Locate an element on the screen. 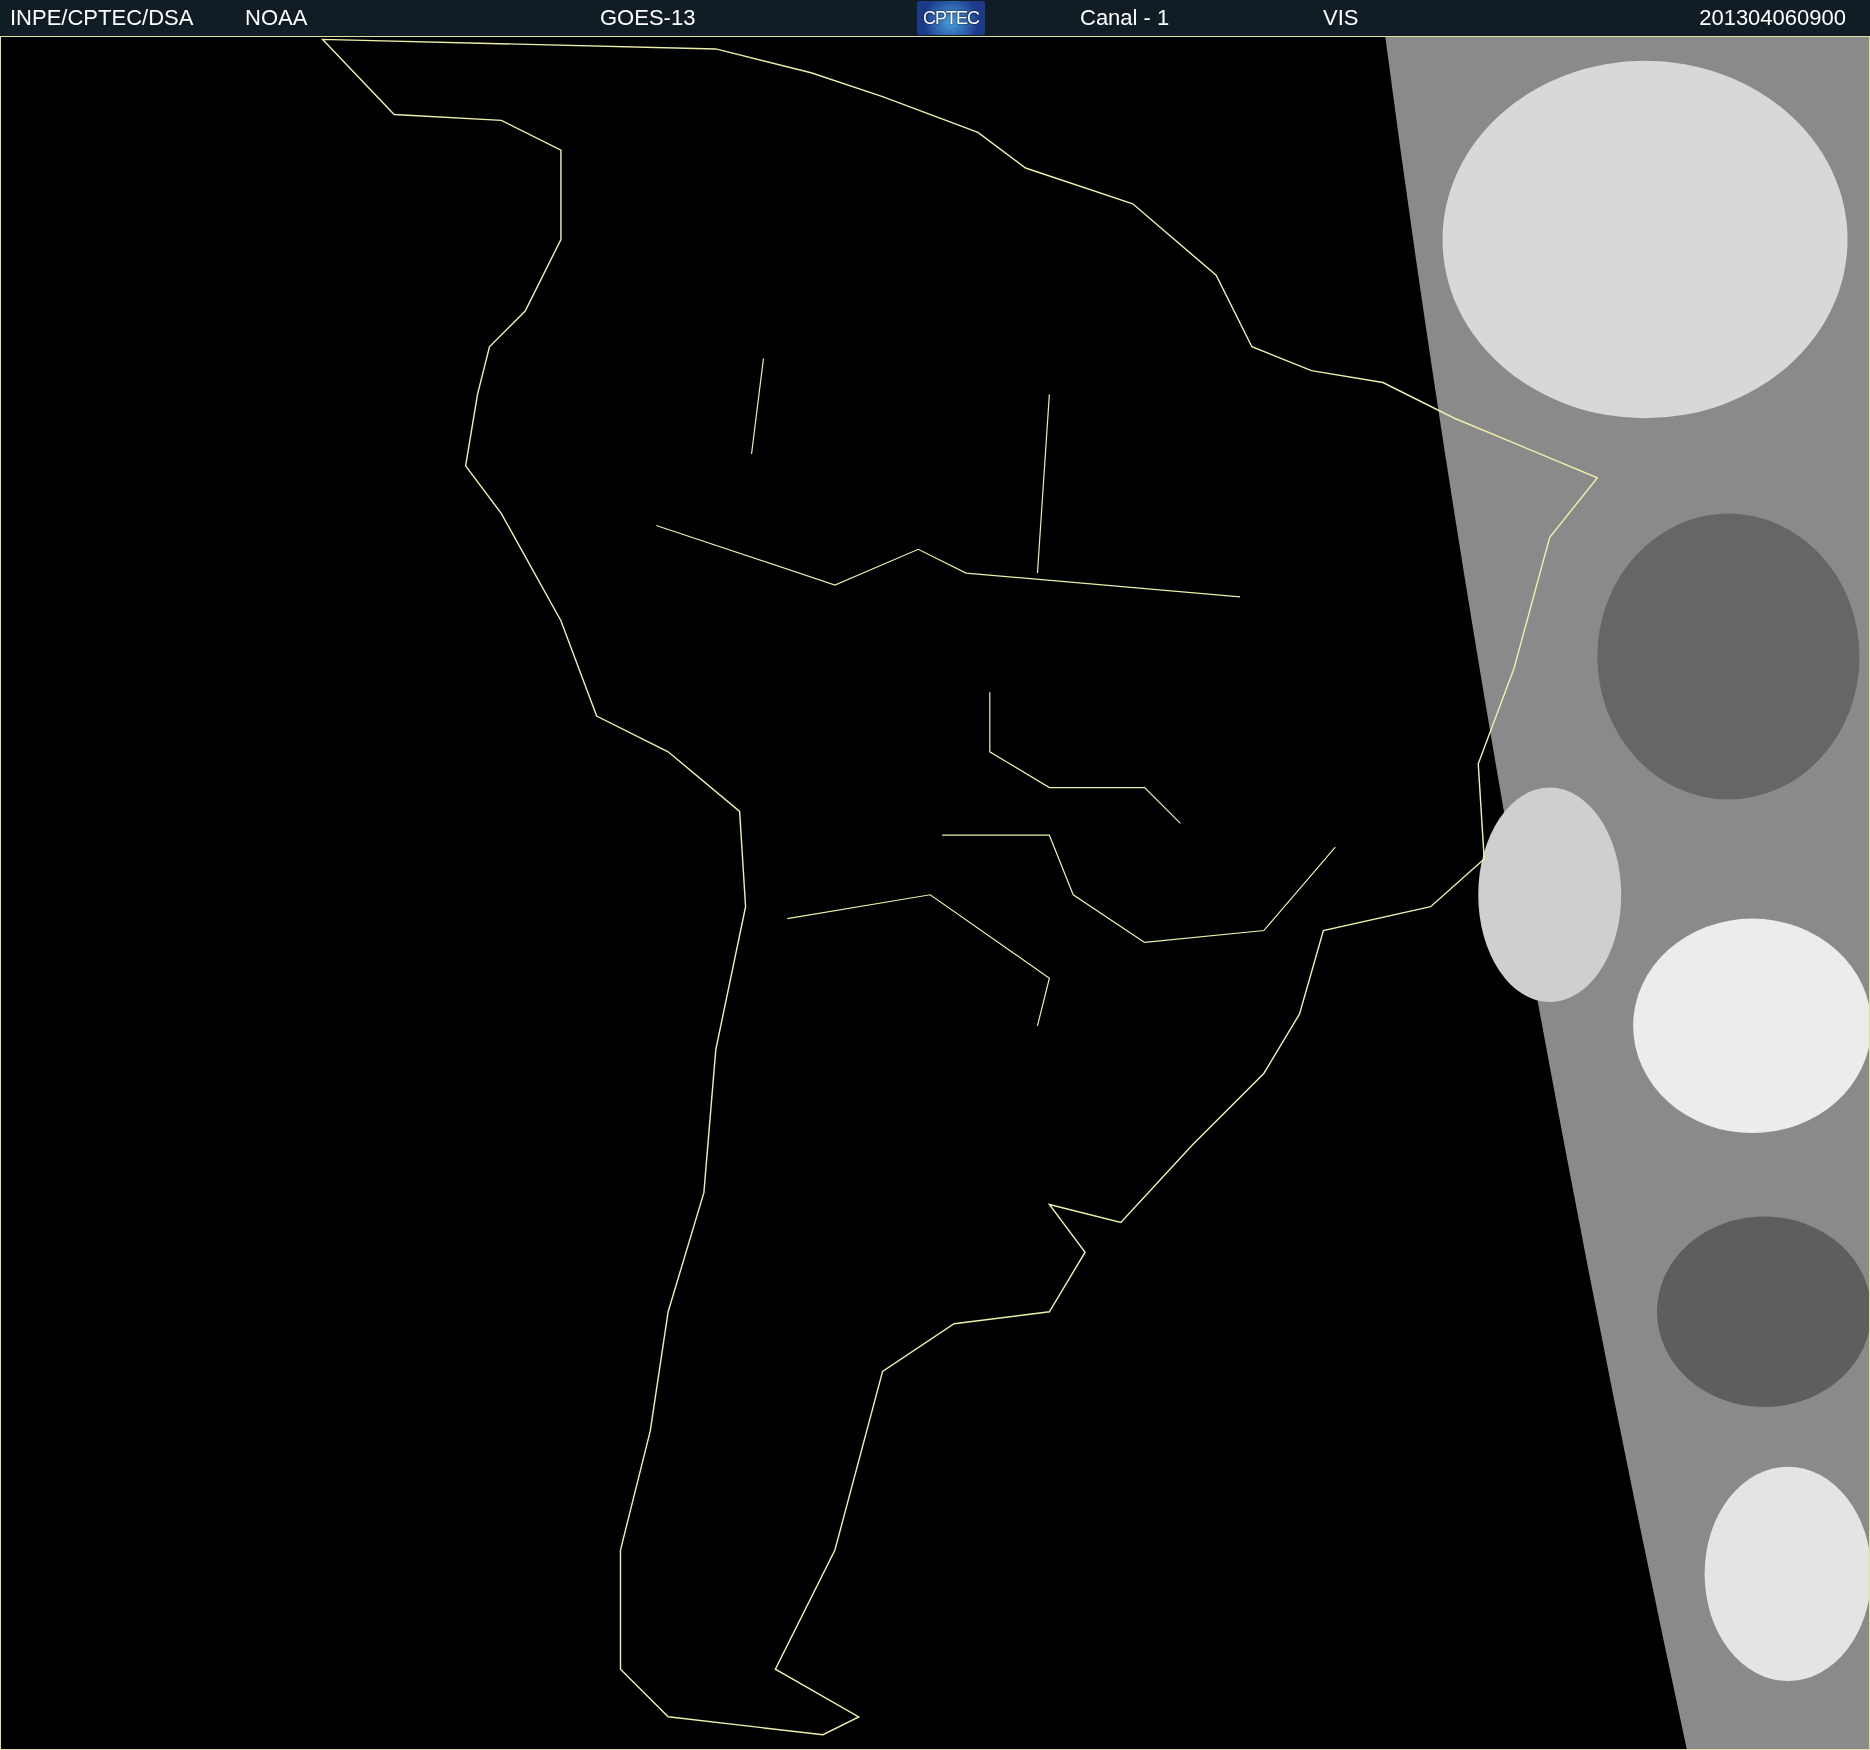 The width and height of the screenshot is (1870, 1750). header-label: VIS is located at coordinates (1341, 18).